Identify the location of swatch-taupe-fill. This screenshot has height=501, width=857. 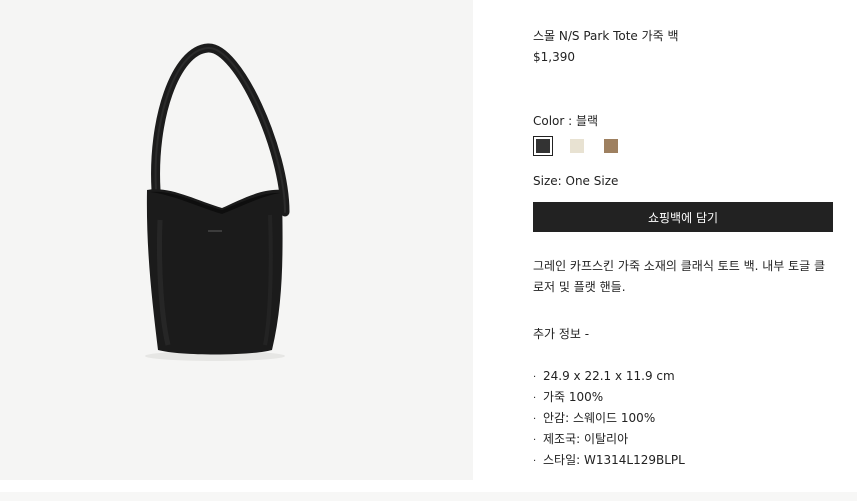
(611, 146).